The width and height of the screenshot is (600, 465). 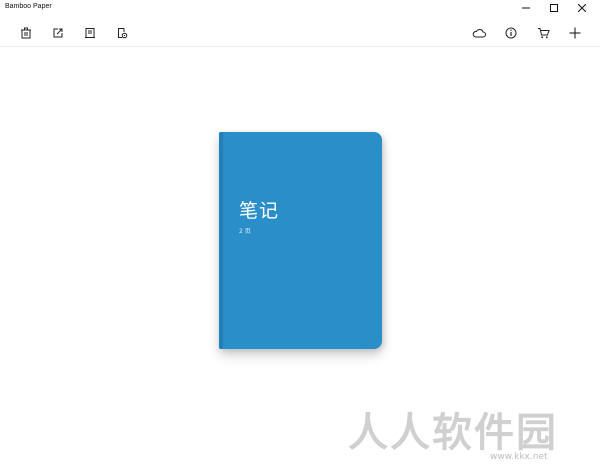 I want to click on delete-button, so click(x=26, y=33).